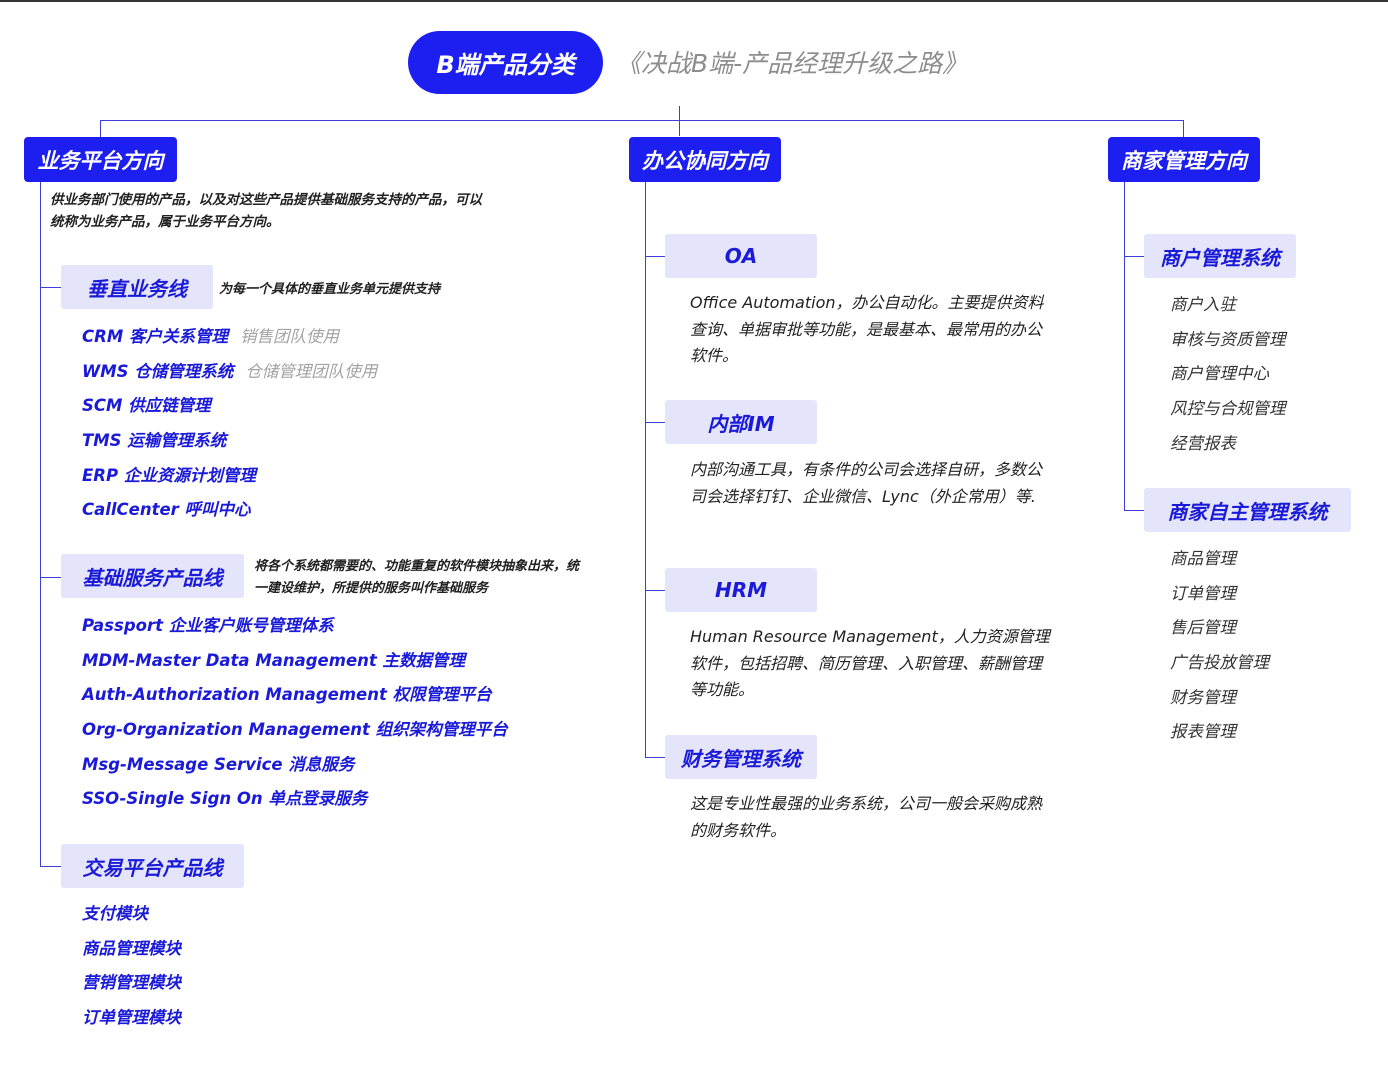  Describe the element at coordinates (1203, 304) in the screenshot. I see `list-item: 商户入驻` at that location.